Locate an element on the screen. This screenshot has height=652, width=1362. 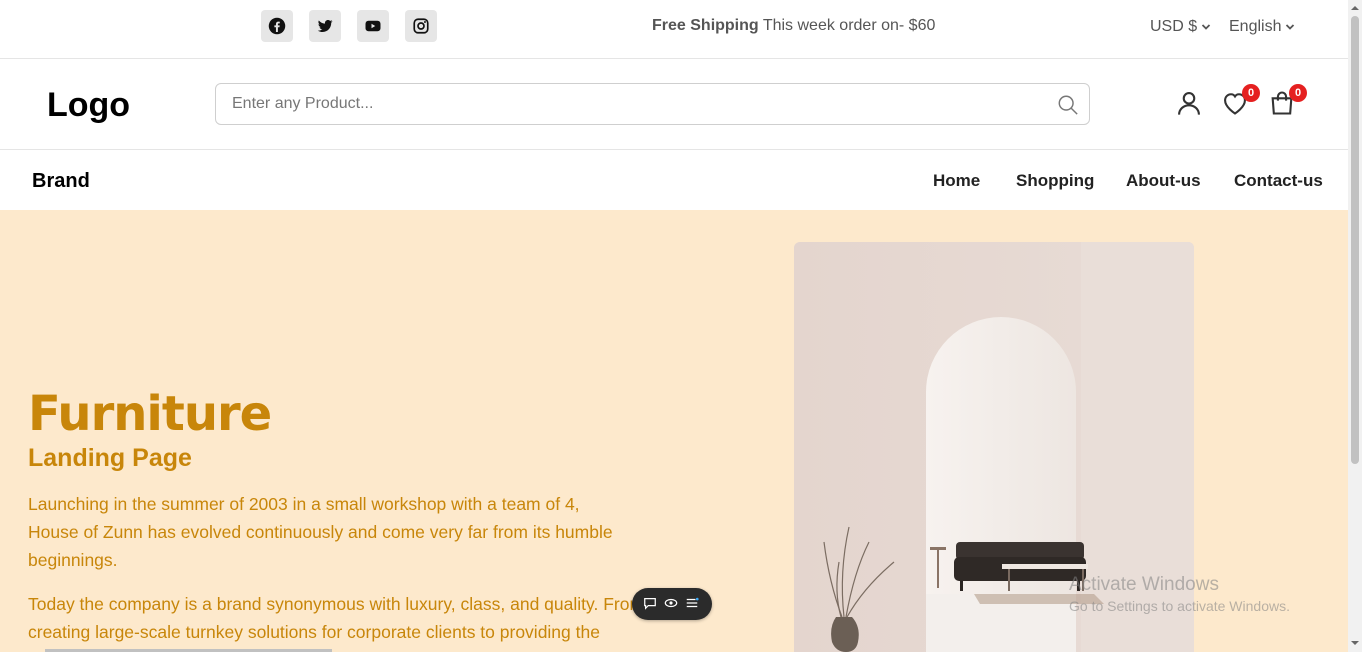
twitter-icon is located at coordinates (325, 25).